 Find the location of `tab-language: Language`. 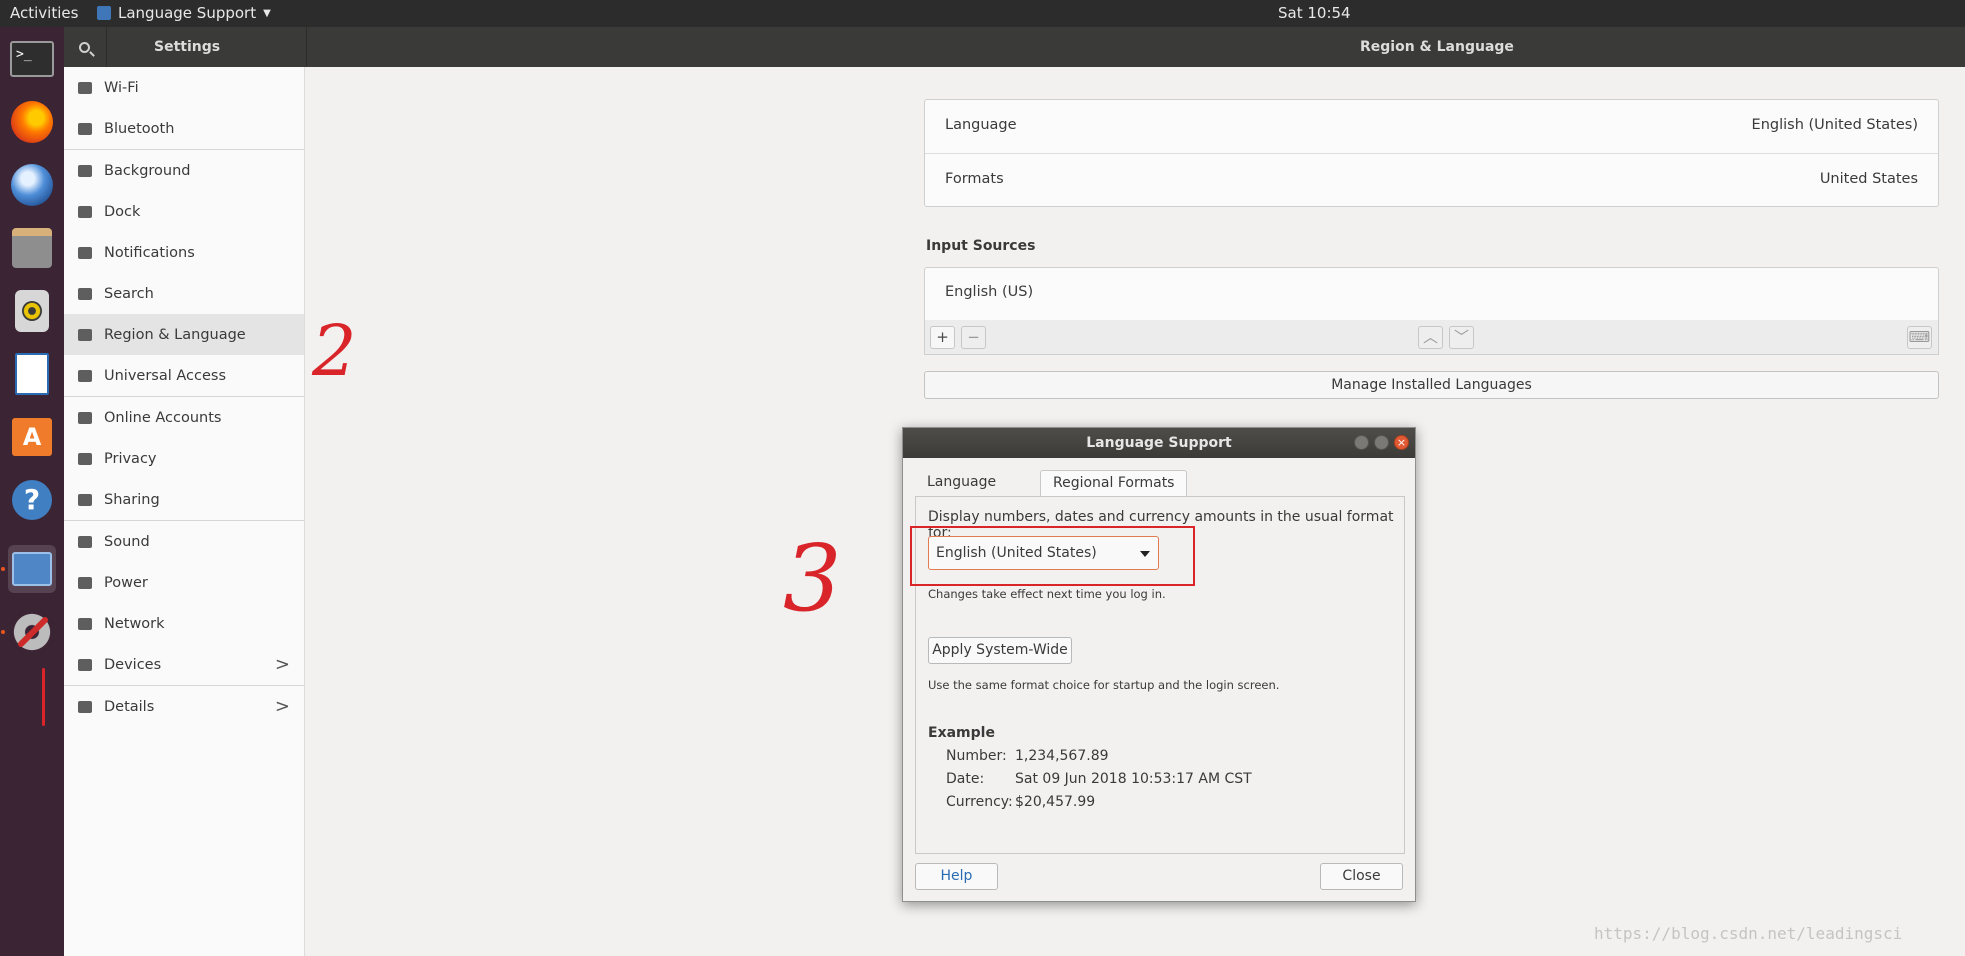

tab-language: Language is located at coordinates (961, 483).